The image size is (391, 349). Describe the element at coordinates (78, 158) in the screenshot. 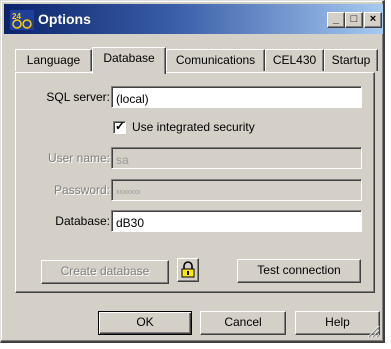

I see `username-label: User name:` at that location.